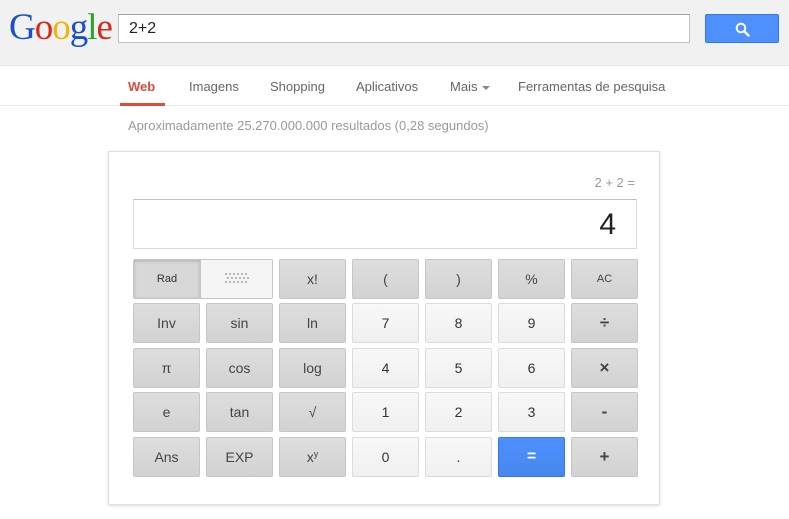 The width and height of the screenshot is (789, 519). Describe the element at coordinates (531, 368) in the screenshot. I see `digit-6-button: 6` at that location.